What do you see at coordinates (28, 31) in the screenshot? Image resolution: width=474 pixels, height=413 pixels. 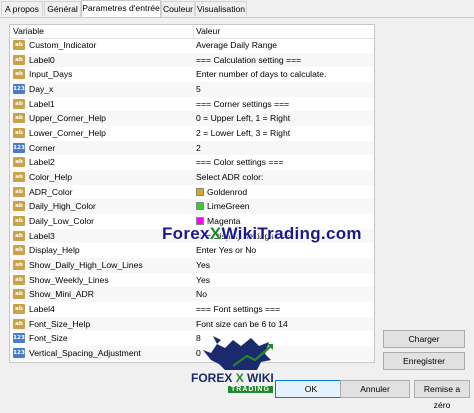 I see `column-header-variable: Variable` at bounding box center [28, 31].